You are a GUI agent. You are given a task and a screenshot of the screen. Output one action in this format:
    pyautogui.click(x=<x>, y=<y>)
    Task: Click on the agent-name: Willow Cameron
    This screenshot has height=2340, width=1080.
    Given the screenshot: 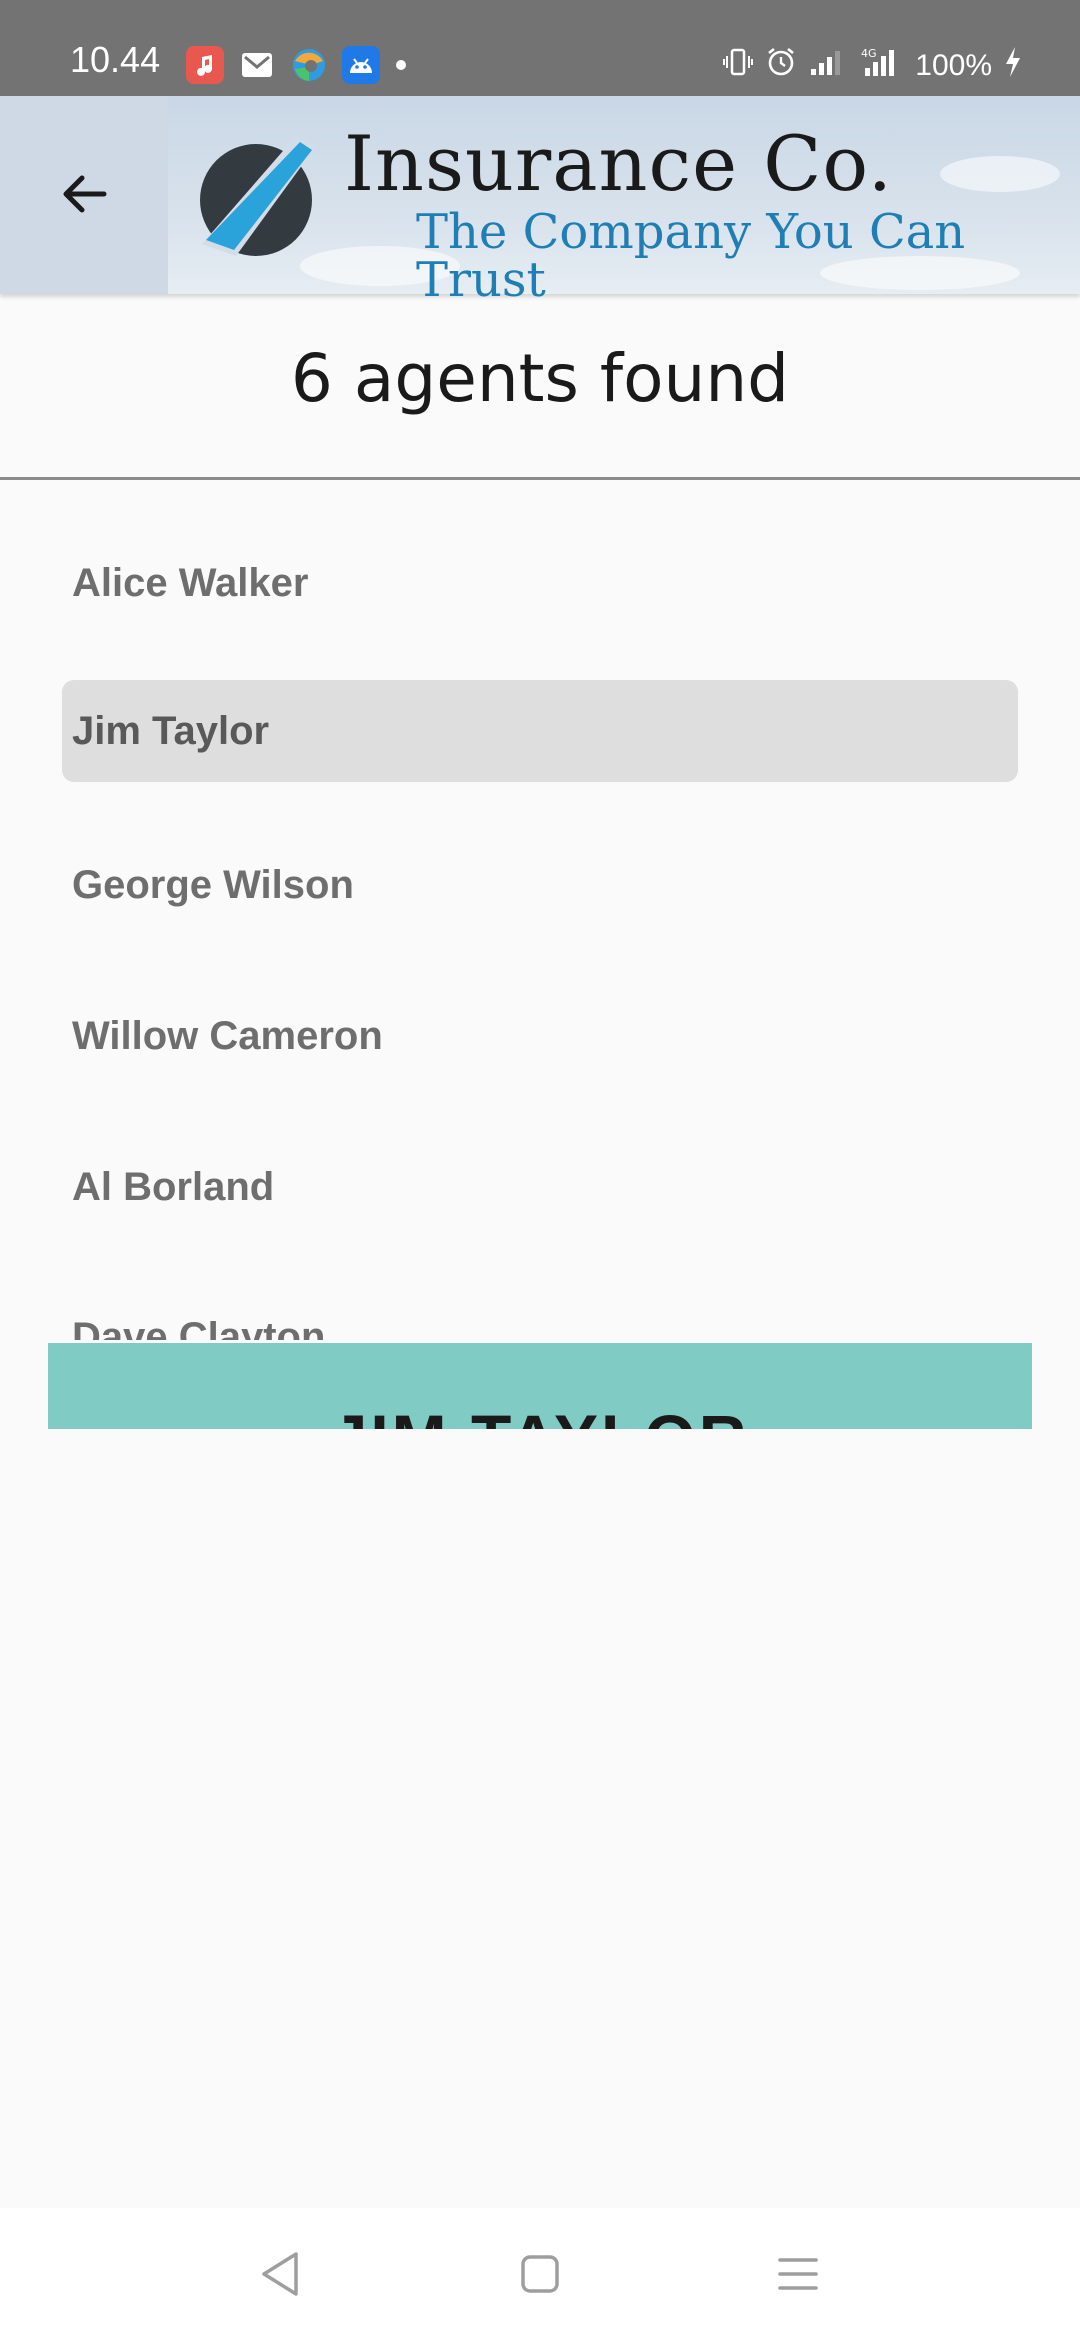 What is the action you would take?
    pyautogui.click(x=227, y=1035)
    